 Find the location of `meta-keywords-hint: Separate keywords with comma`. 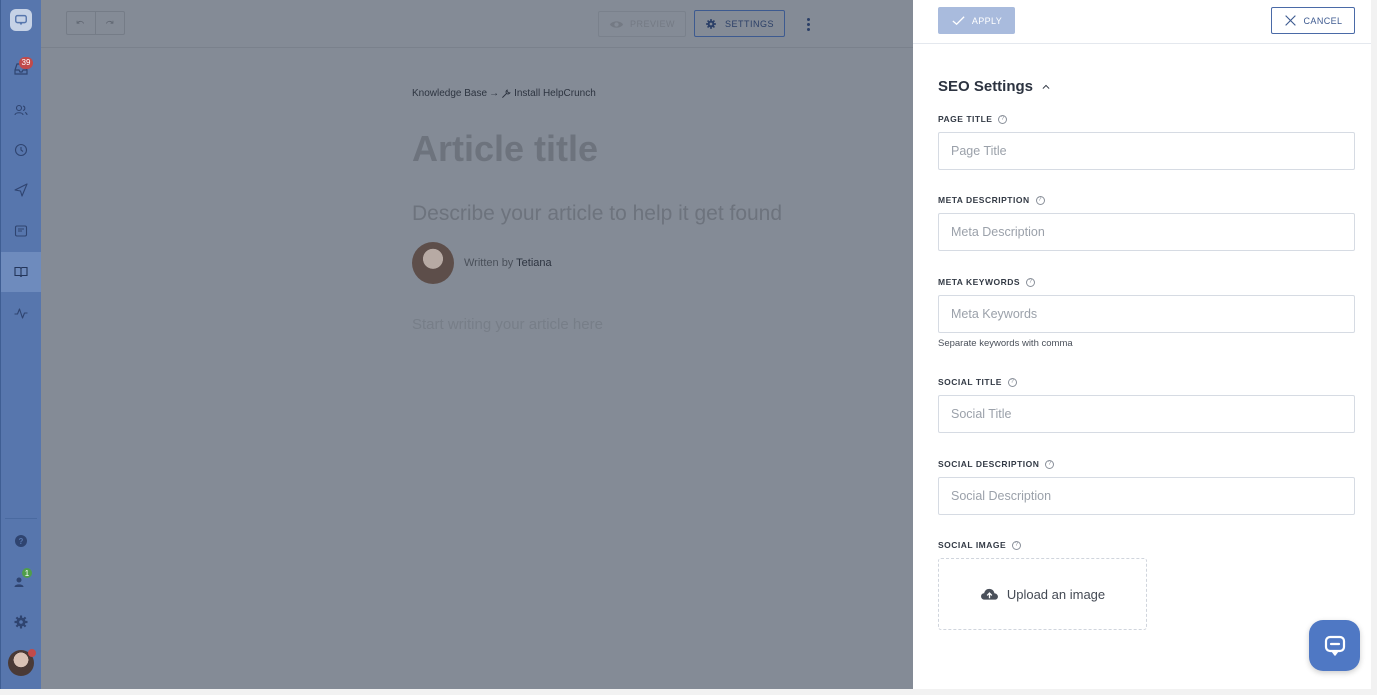

meta-keywords-hint: Separate keywords with comma is located at coordinates (1005, 343).